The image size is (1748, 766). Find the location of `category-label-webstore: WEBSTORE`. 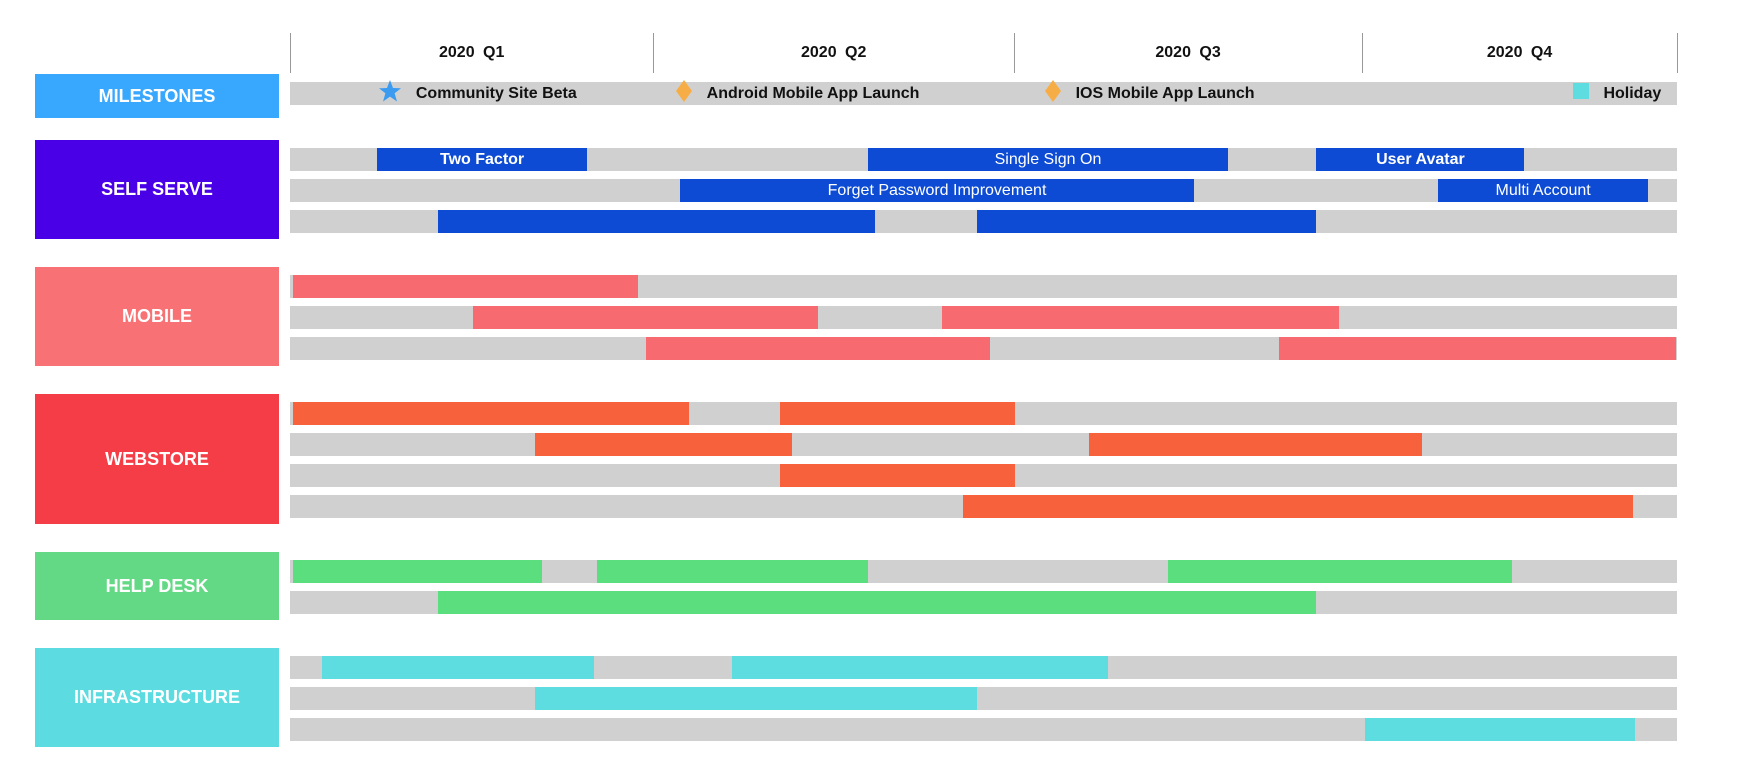

category-label-webstore: WEBSTORE is located at coordinates (157, 459).